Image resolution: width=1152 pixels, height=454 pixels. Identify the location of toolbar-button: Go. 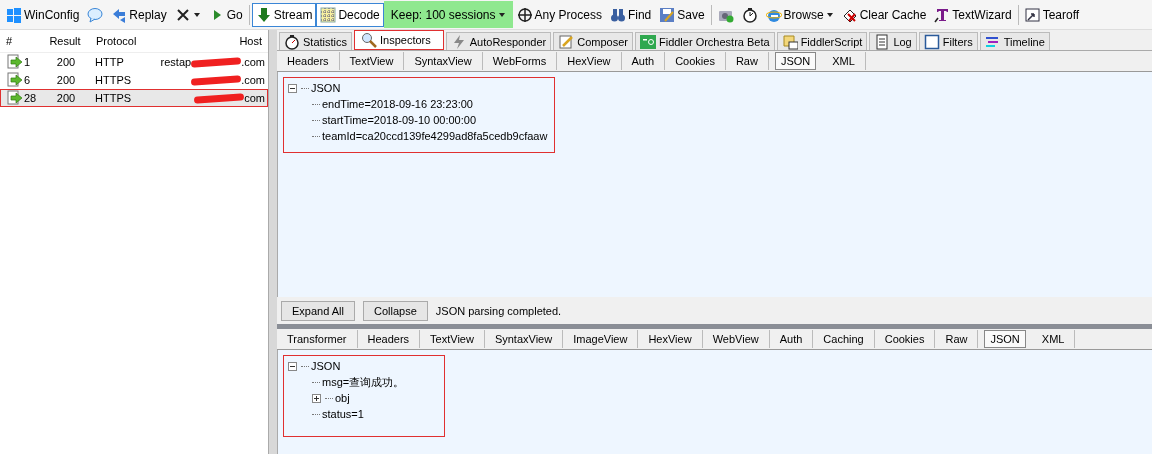
(225, 14).